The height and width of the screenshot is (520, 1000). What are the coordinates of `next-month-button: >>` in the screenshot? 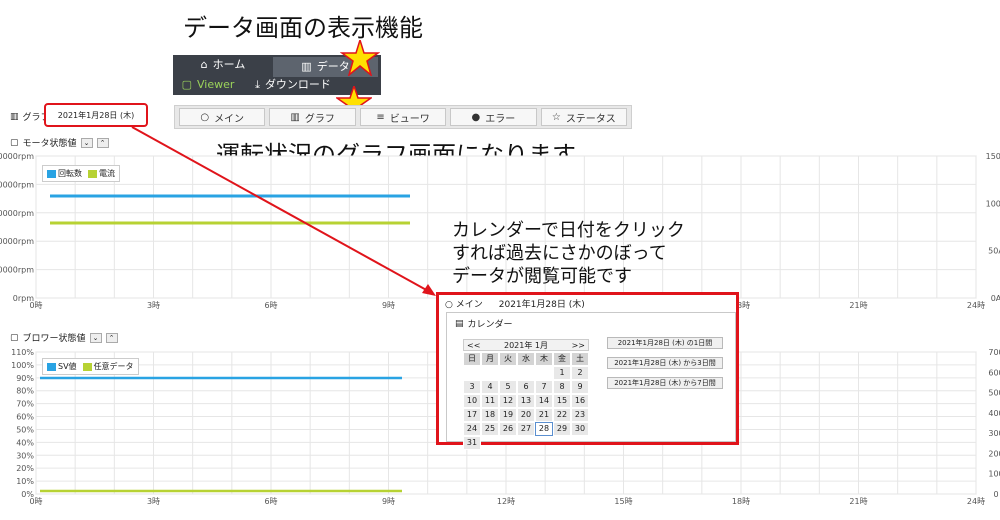 It's located at (578, 345).